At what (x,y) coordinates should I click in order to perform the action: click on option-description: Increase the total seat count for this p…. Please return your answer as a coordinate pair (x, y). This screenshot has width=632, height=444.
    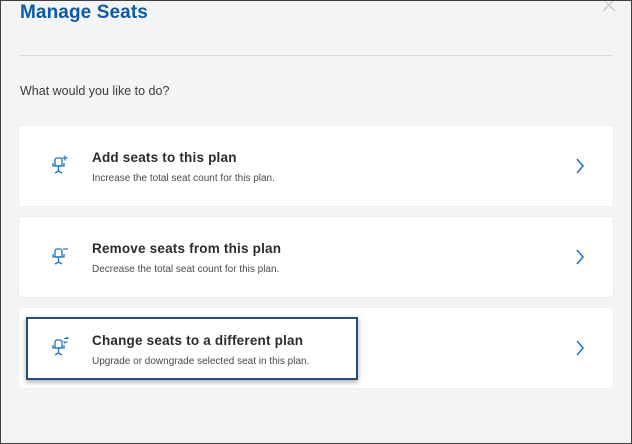
    Looking at the image, I should click on (183, 178).